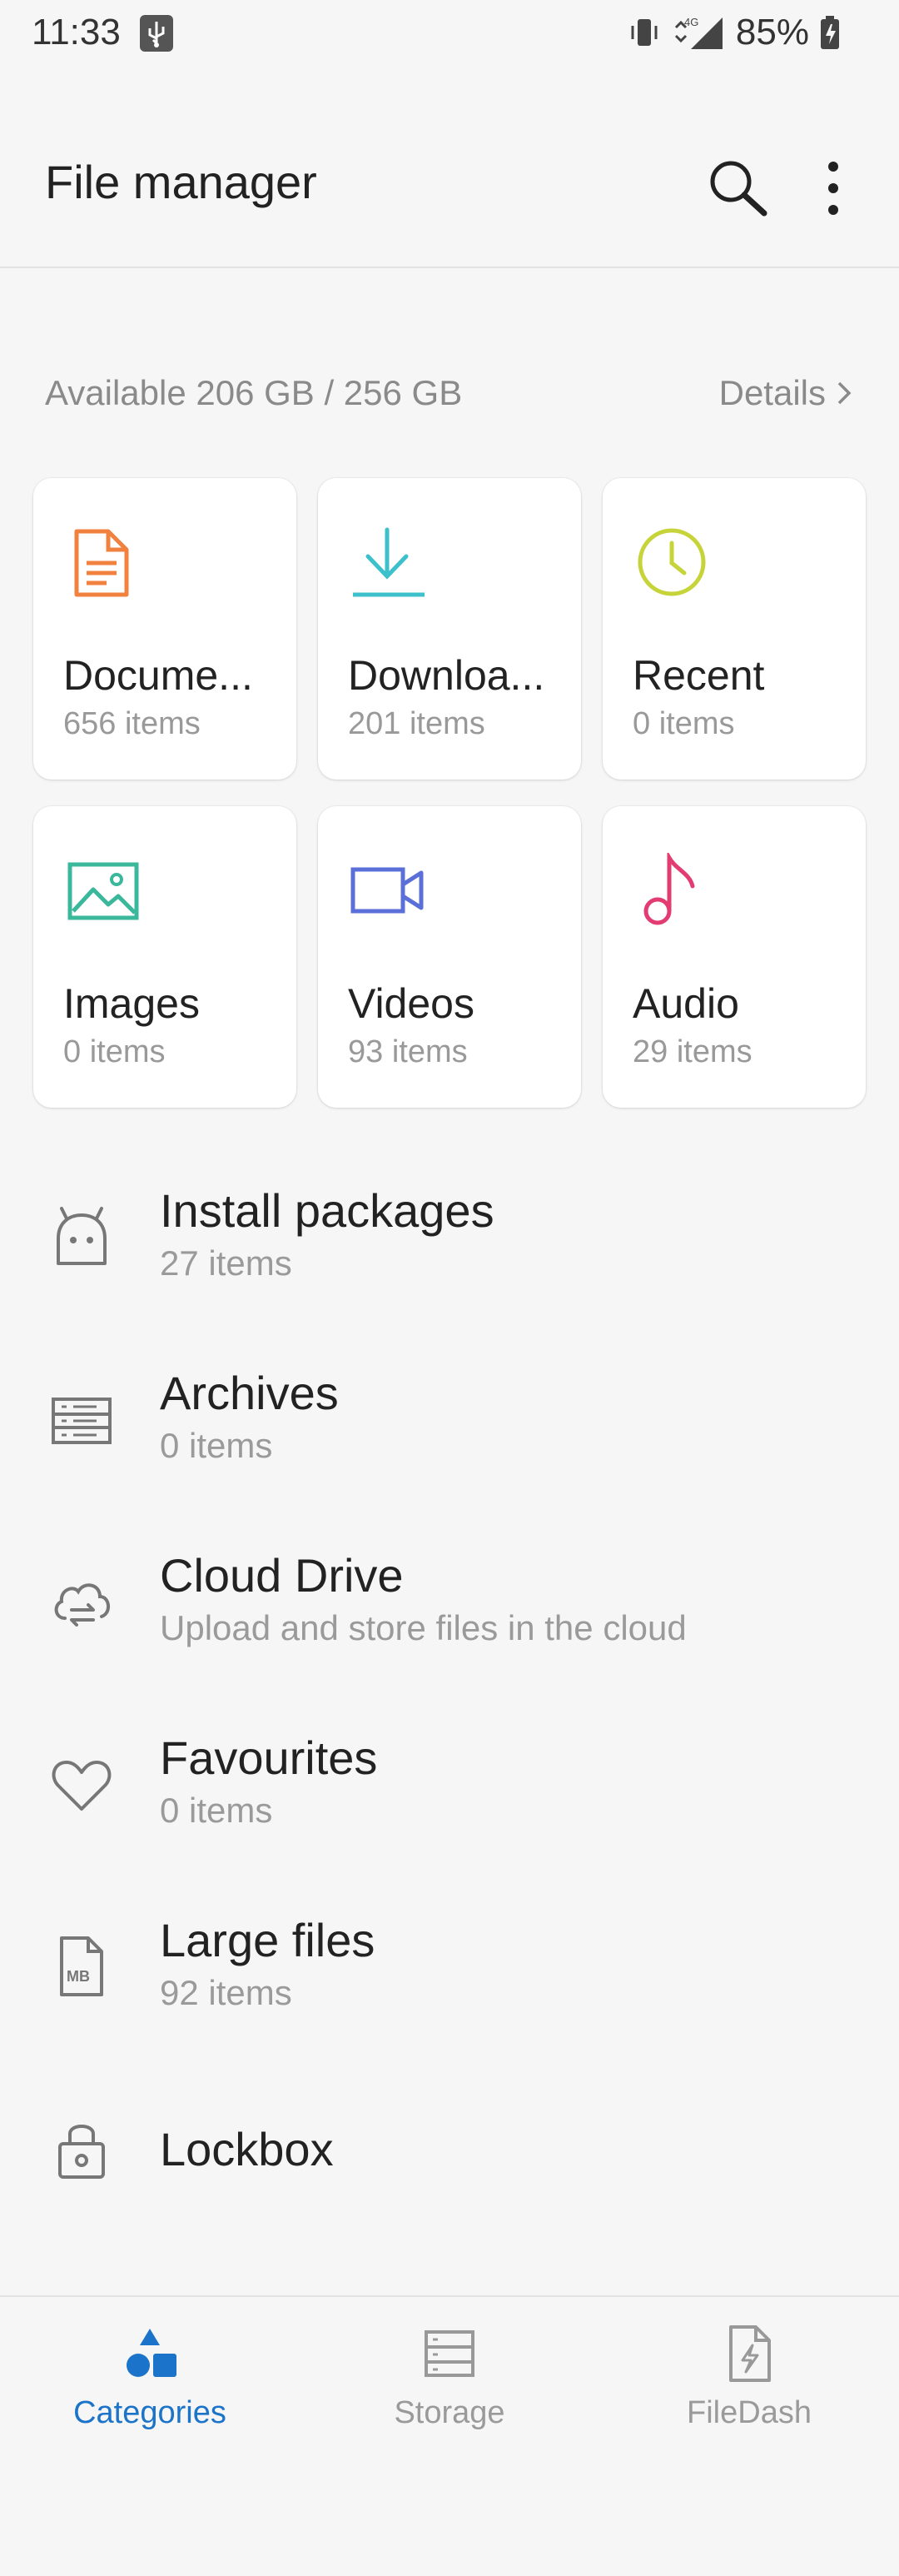 The image size is (899, 2576). I want to click on list-item-subtitle: 27 items, so click(226, 1263).